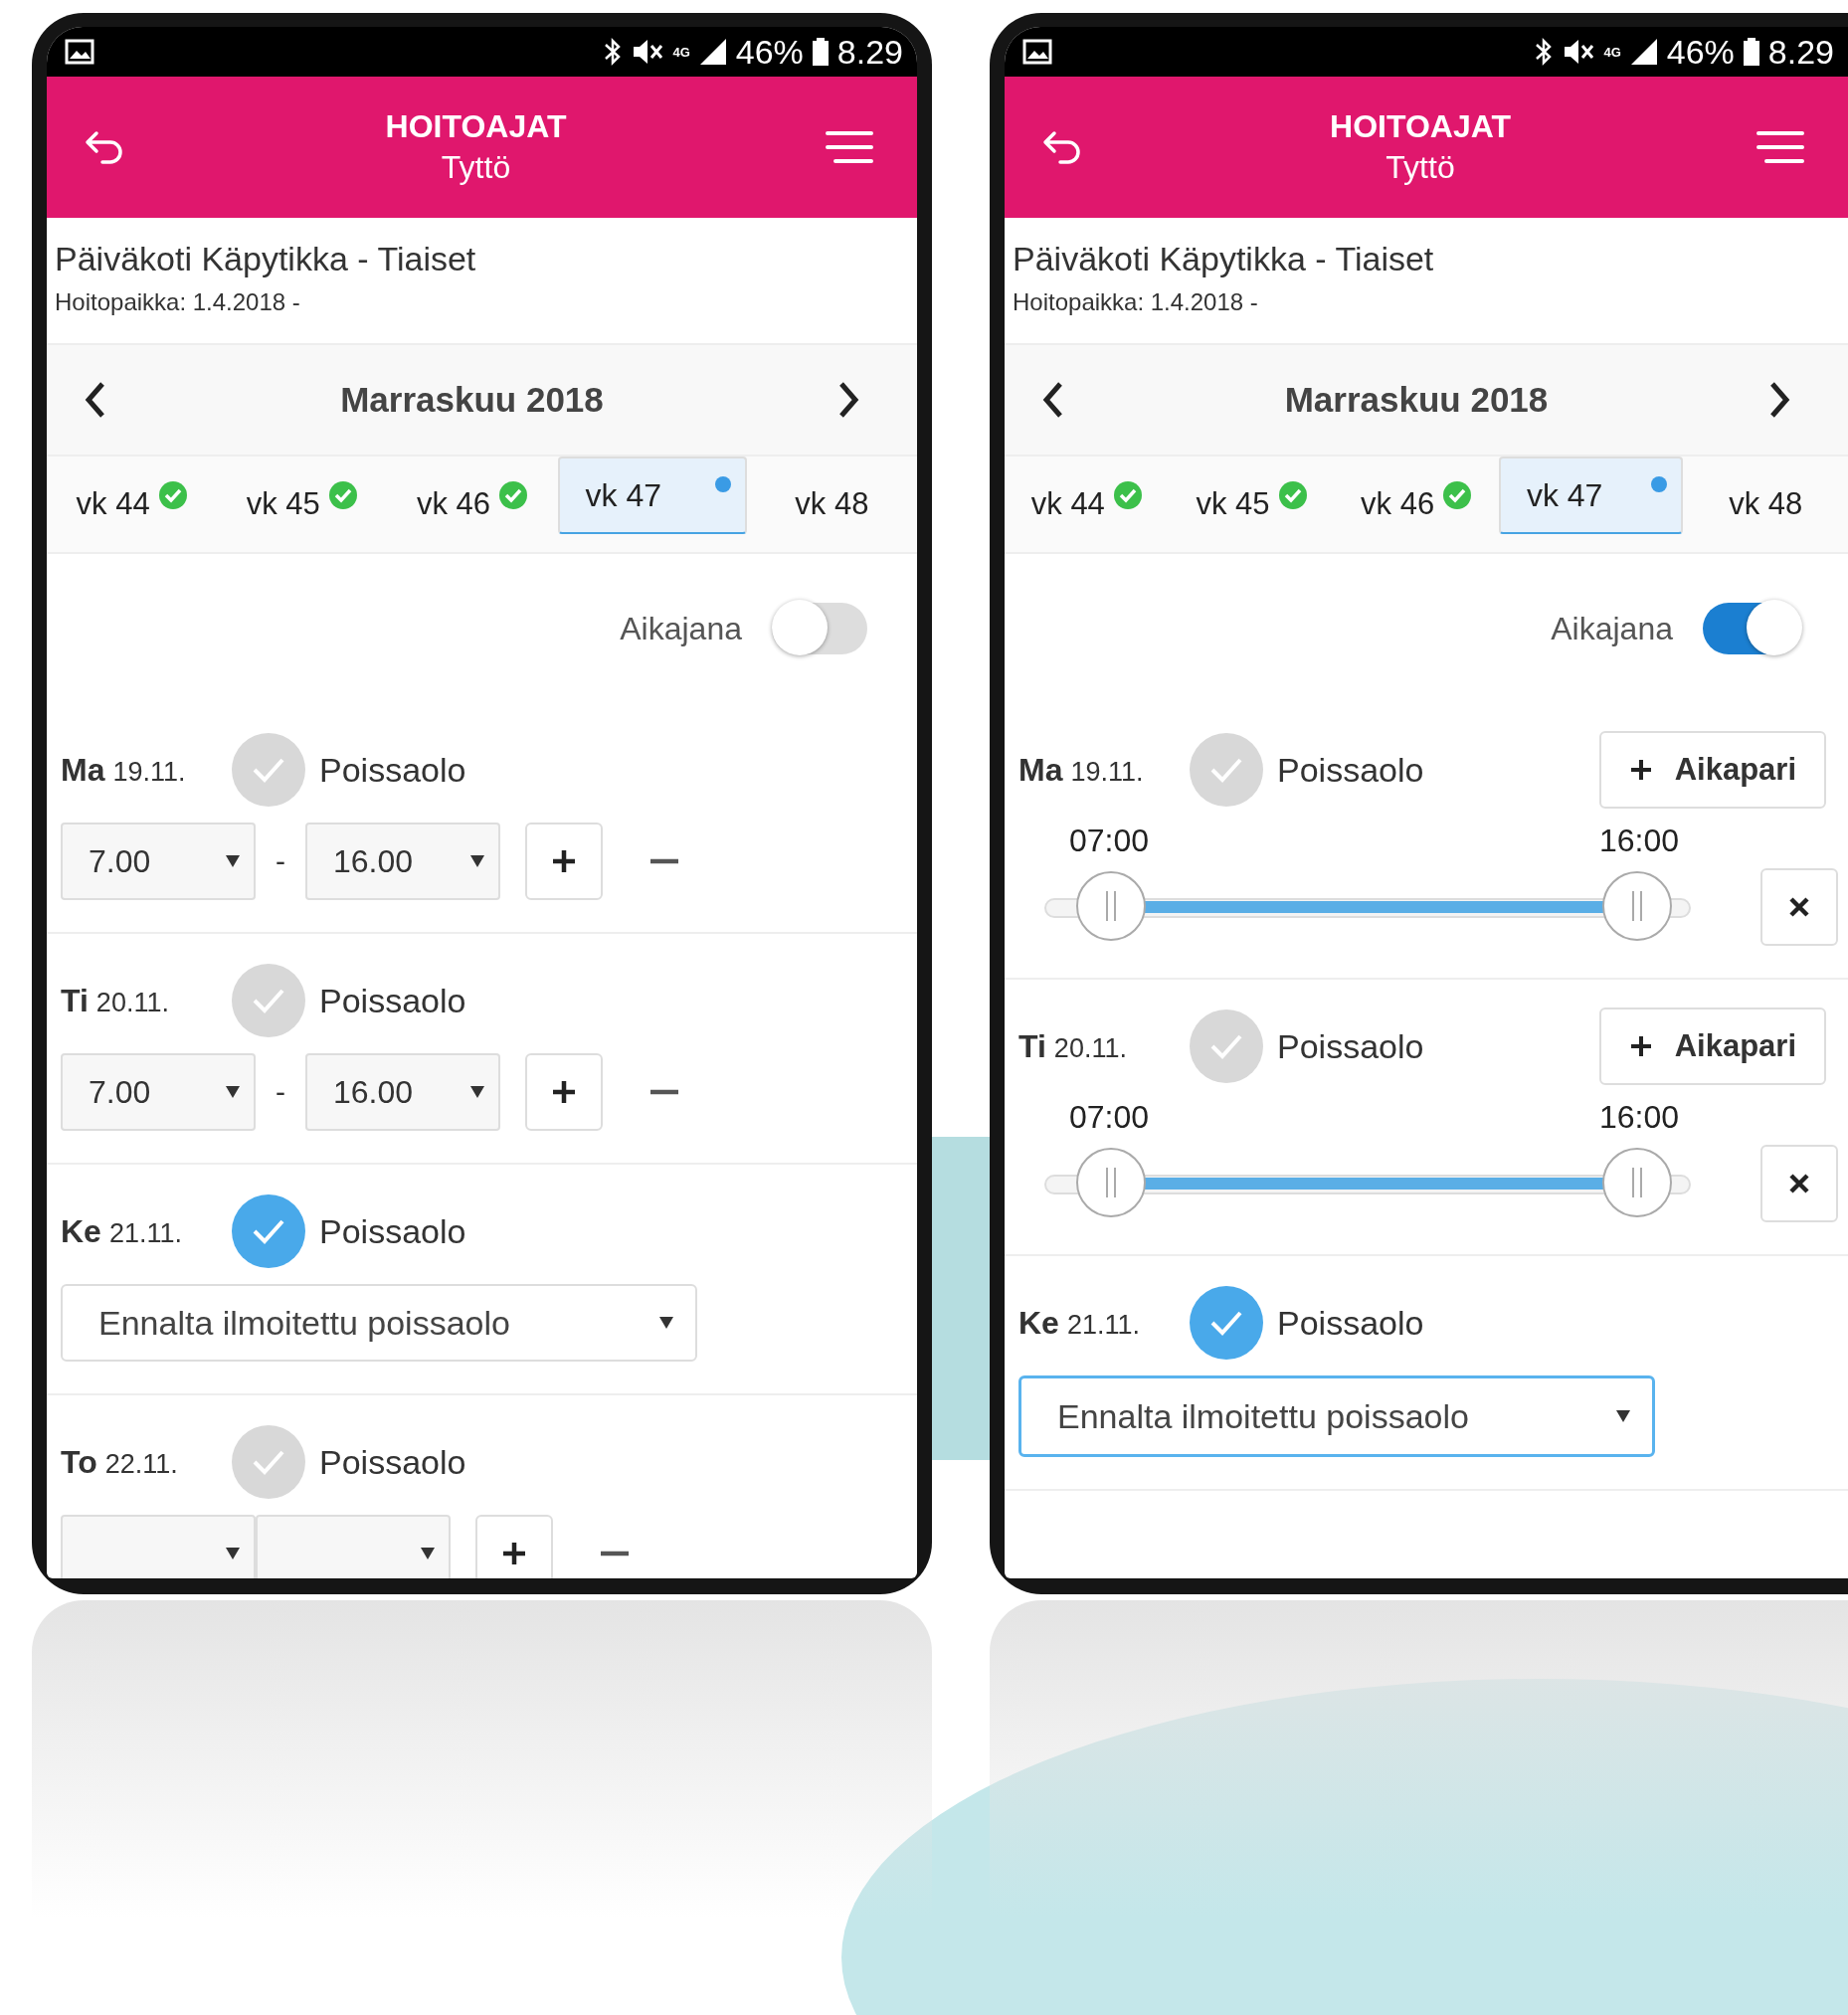 The height and width of the screenshot is (2015, 1848). What do you see at coordinates (79, 1462) in the screenshot?
I see `weekday-label: To` at bounding box center [79, 1462].